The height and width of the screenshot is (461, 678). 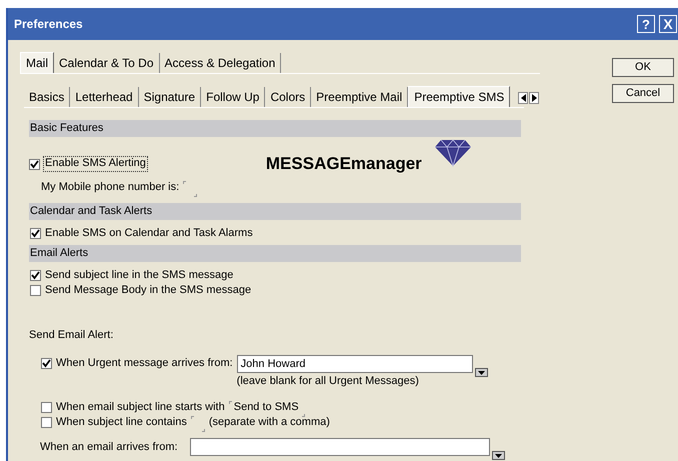 What do you see at coordinates (144, 363) in the screenshot?
I see `checkbox-label: When Urgent message arrives from:` at bounding box center [144, 363].